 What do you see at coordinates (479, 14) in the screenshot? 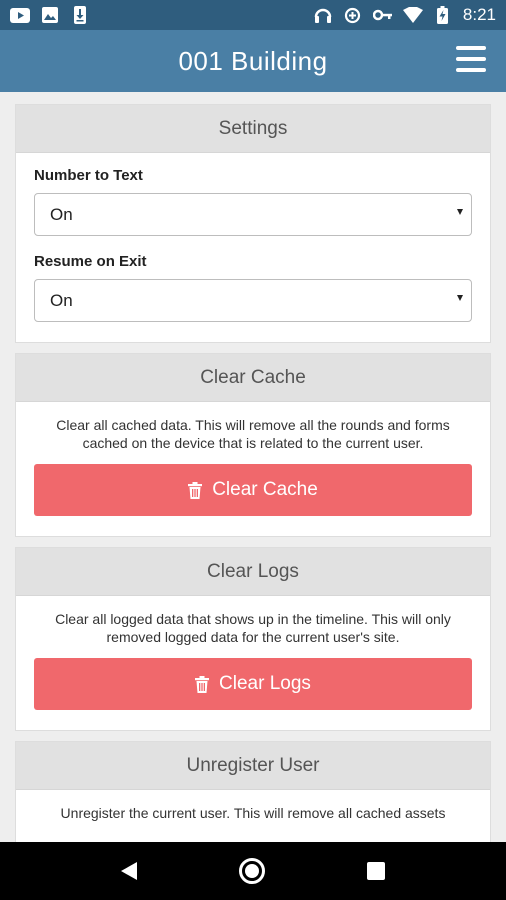
I see `status-time: 8:21` at bounding box center [479, 14].